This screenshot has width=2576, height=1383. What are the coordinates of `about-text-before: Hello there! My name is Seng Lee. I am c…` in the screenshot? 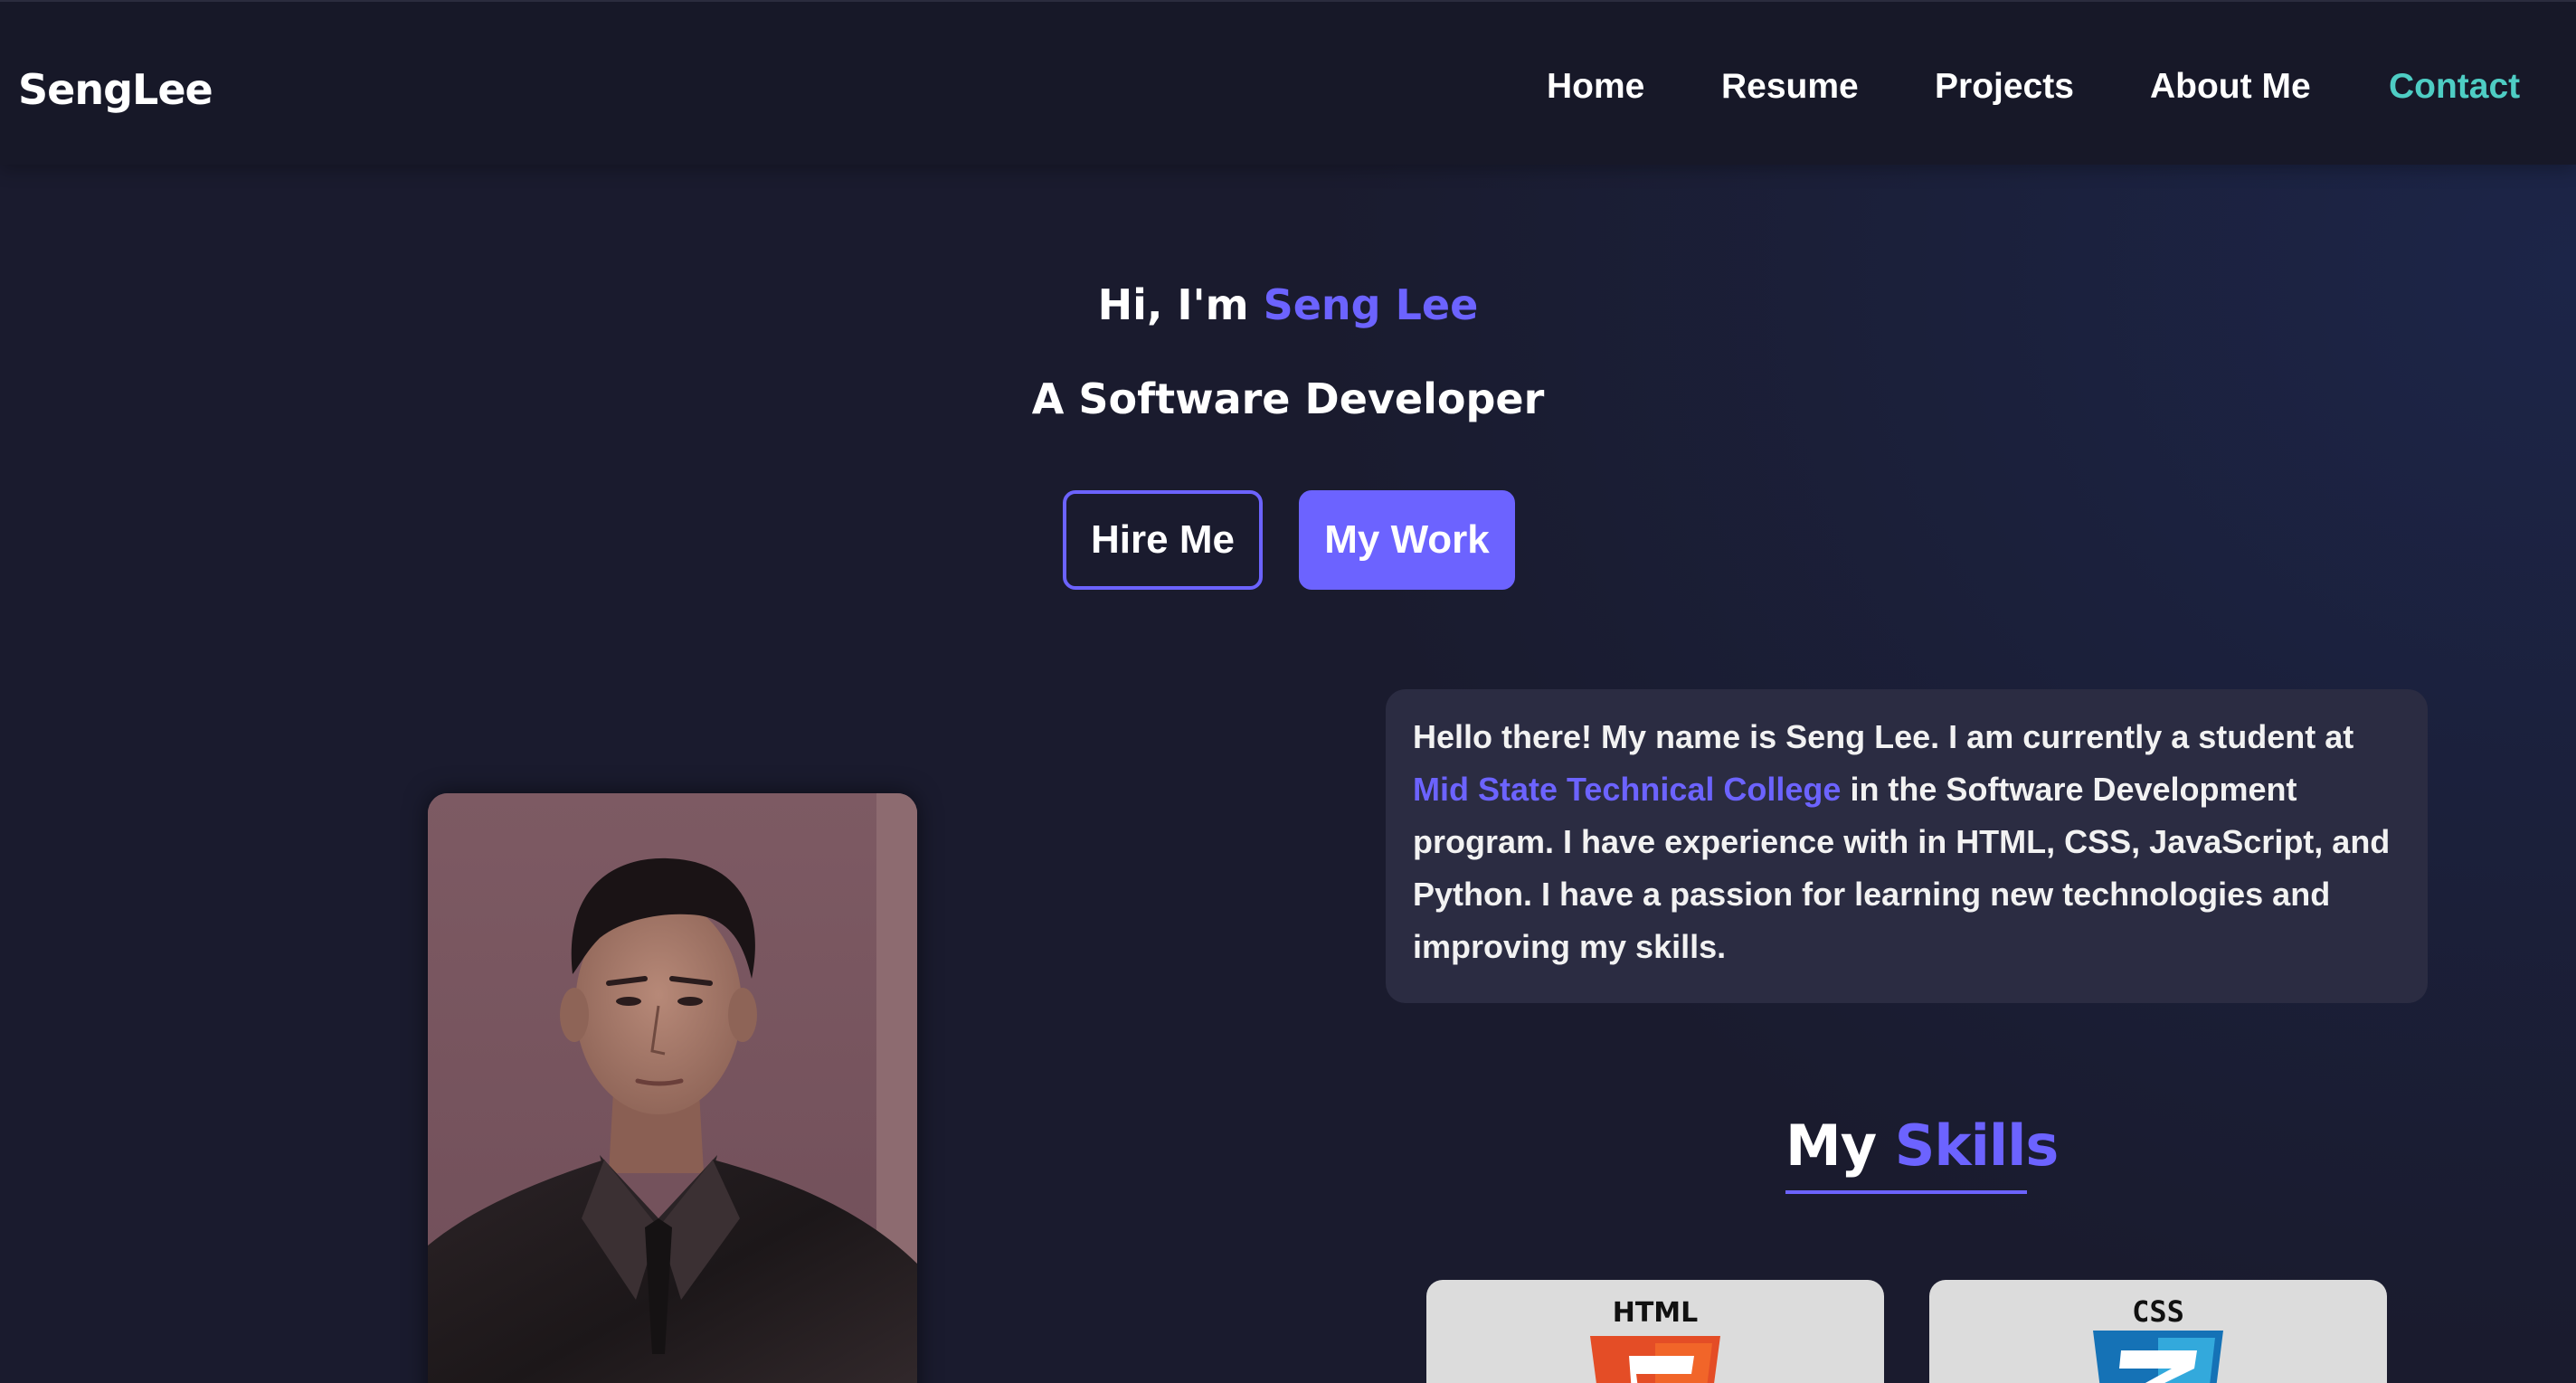 It's located at (1883, 736).